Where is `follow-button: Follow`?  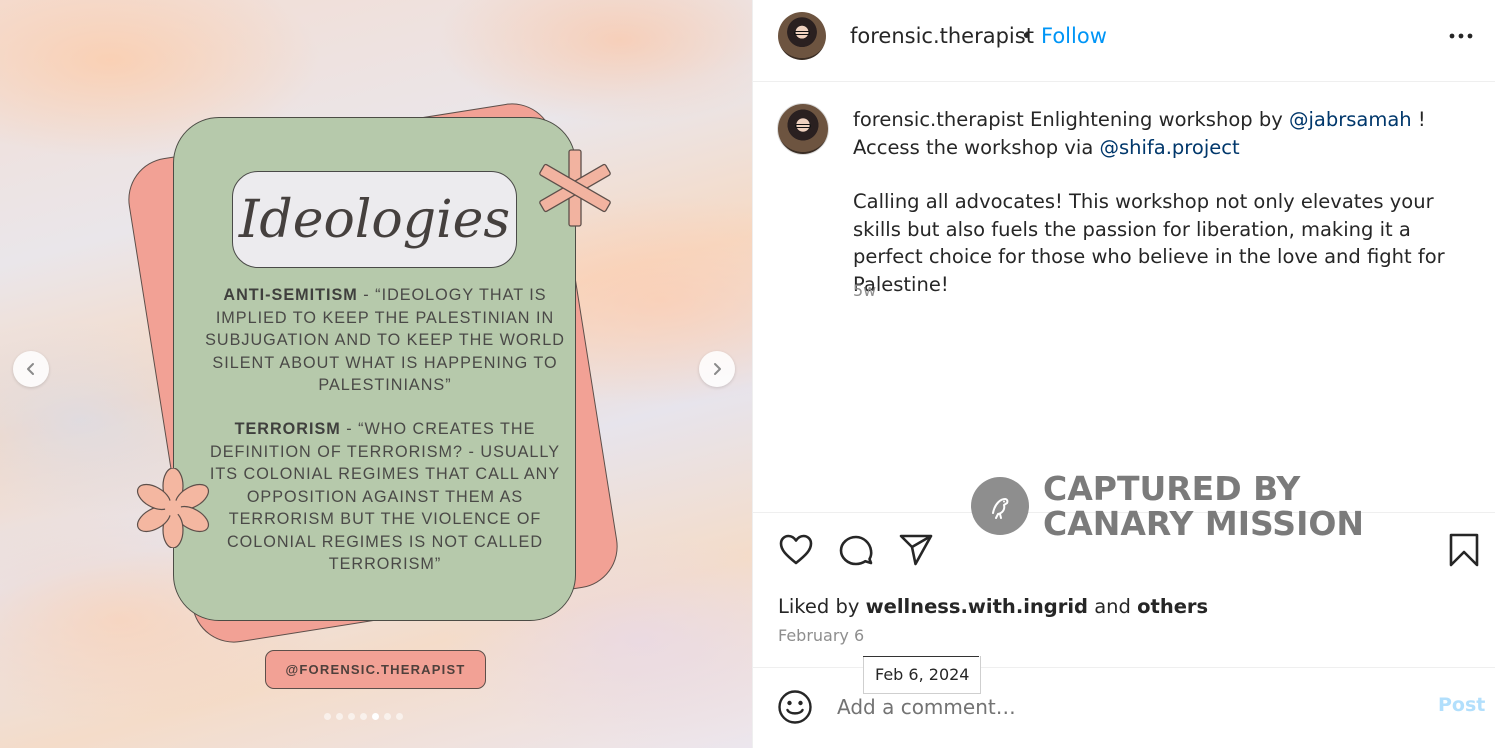
follow-button: Follow is located at coordinates (1074, 36).